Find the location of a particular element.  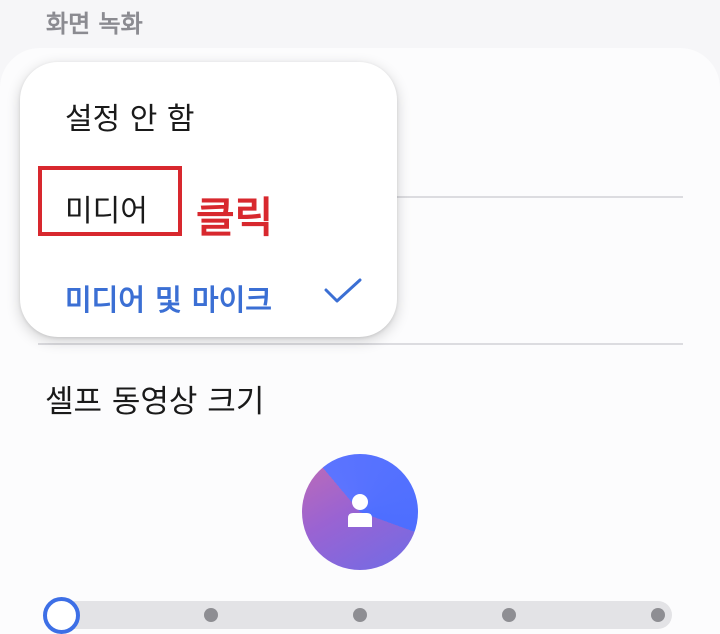

click-highlight-box is located at coordinates (110, 201).